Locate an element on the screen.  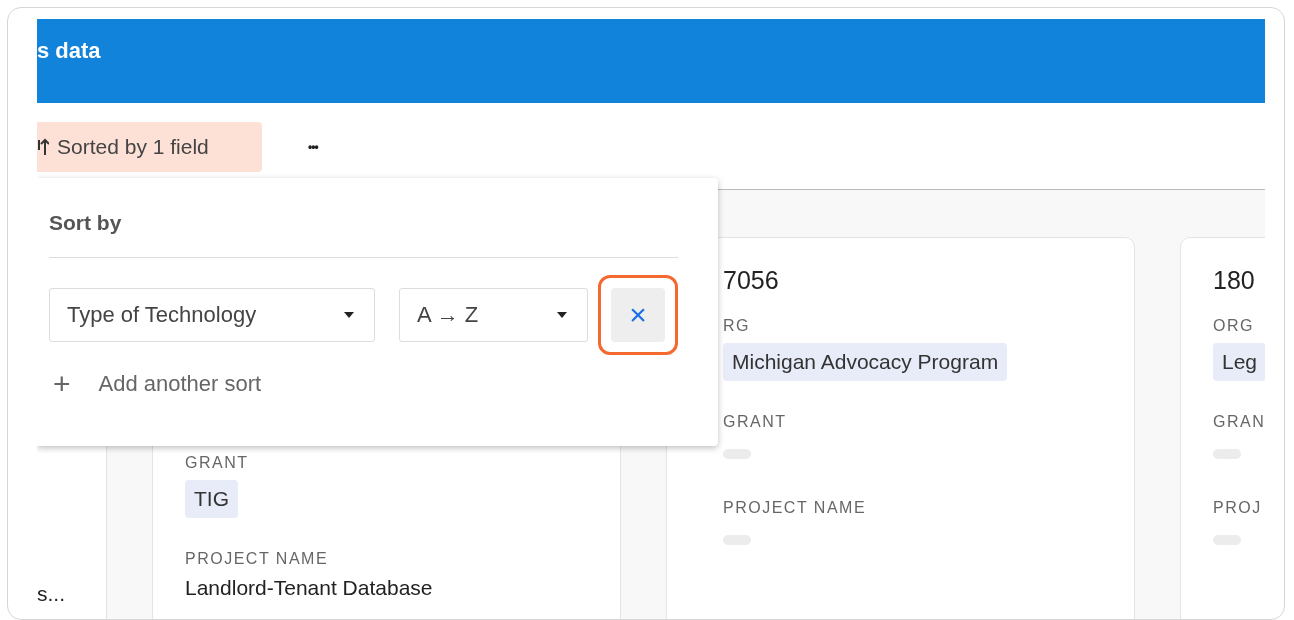
field-value: Landlord-Tenant Database is located at coordinates (309, 588).